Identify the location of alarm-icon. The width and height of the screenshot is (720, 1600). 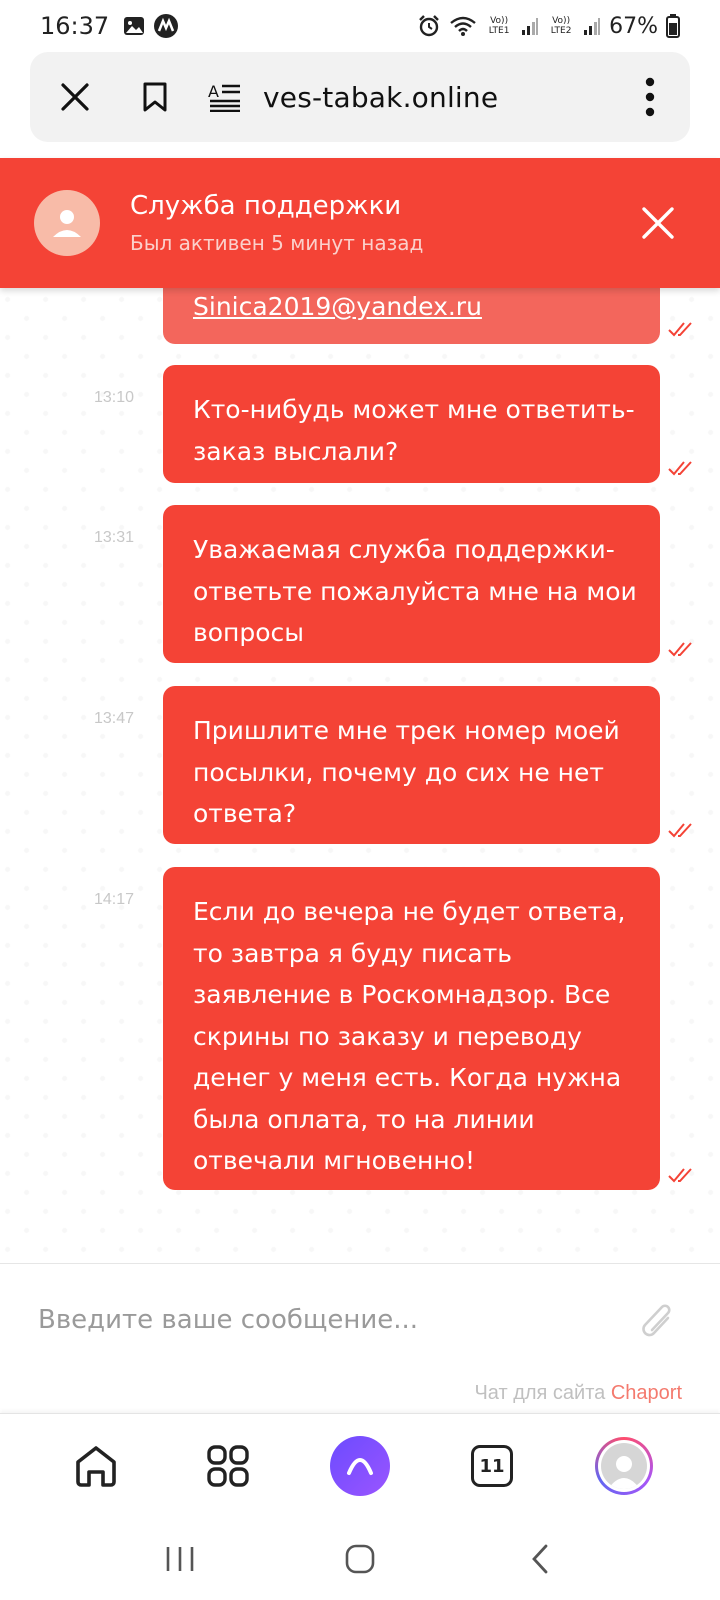
(429, 26).